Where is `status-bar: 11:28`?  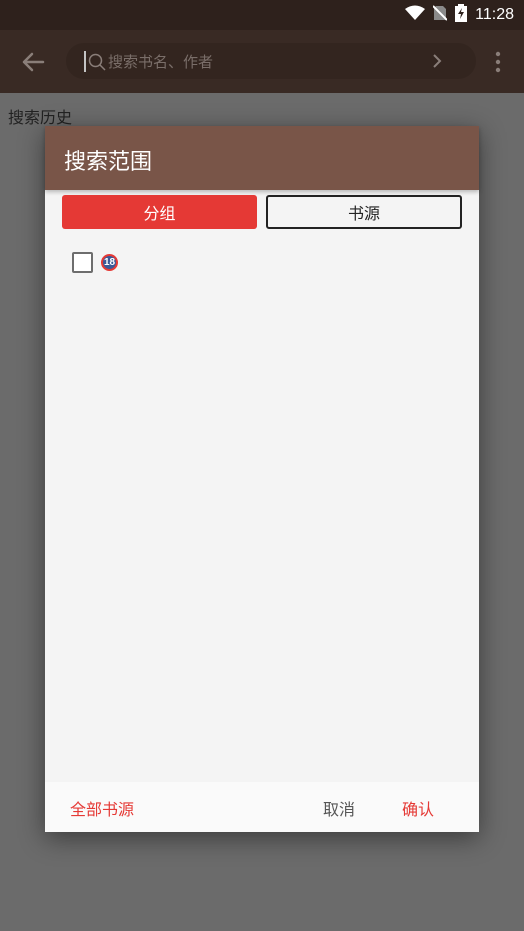 status-bar: 11:28 is located at coordinates (262, 15).